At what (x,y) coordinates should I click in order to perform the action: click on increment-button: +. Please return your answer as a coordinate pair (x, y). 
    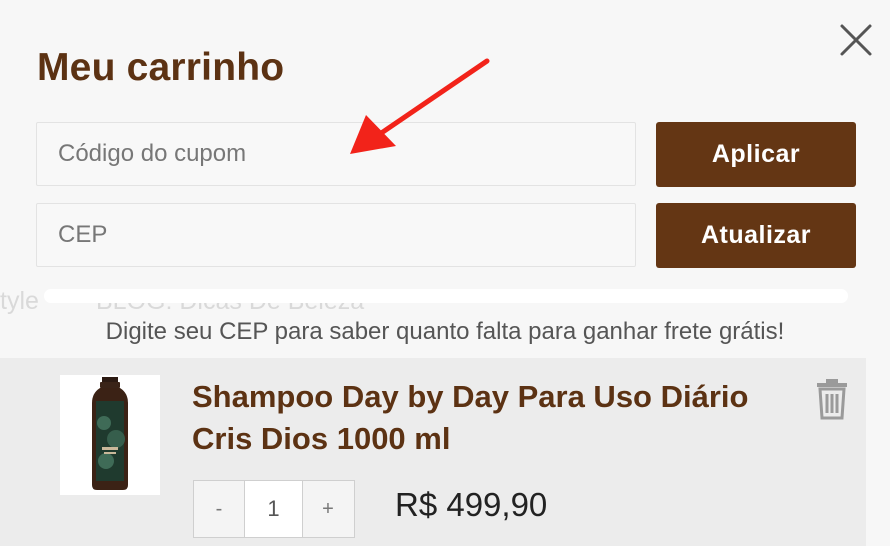
    Looking at the image, I should click on (328, 509).